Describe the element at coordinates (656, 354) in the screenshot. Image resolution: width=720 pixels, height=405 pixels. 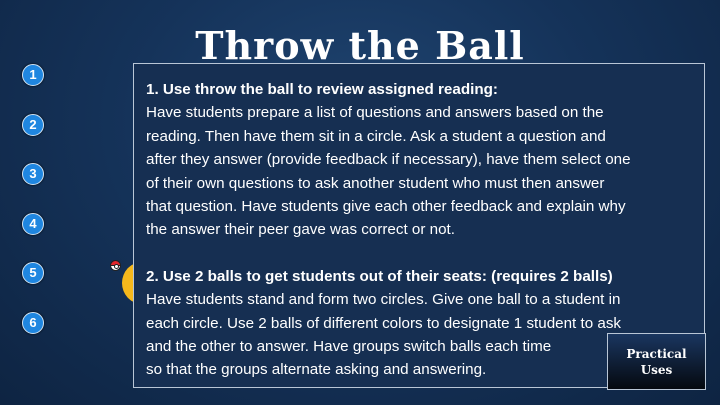
I see `practical-uses-line1: Practical` at that location.